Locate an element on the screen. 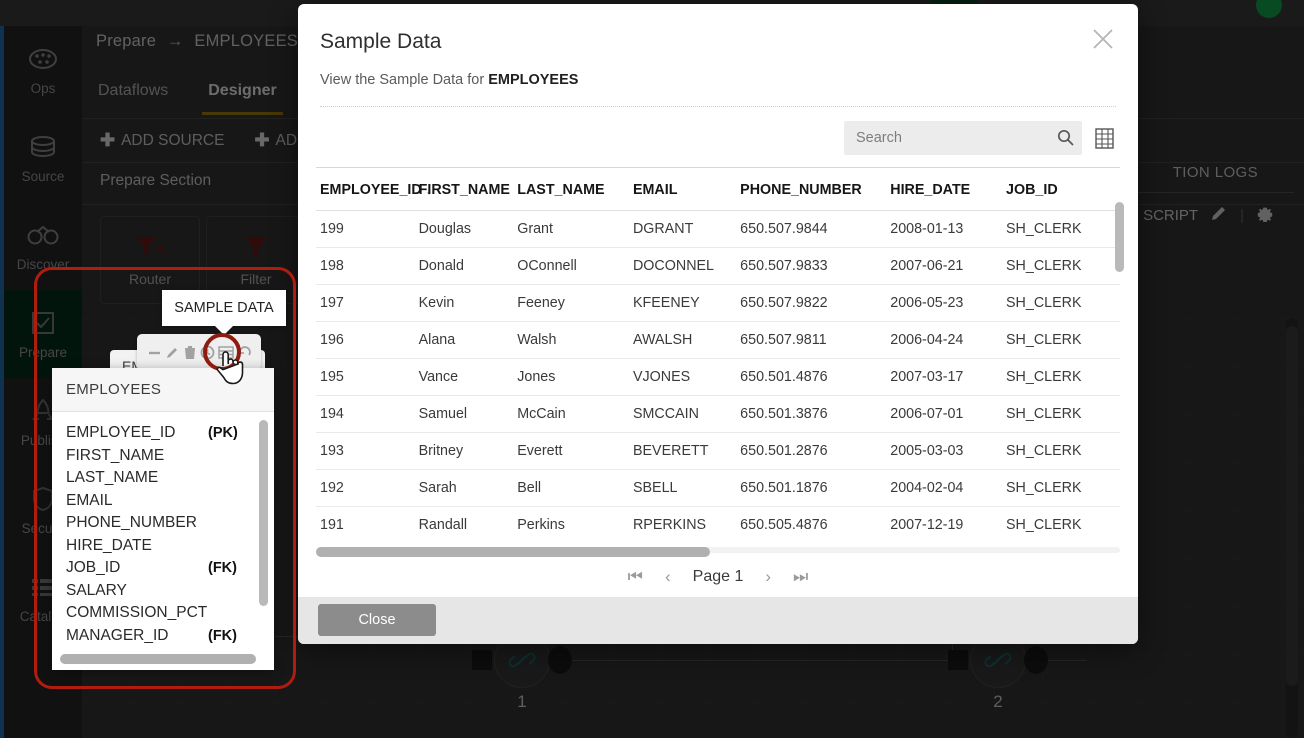 Image resolution: width=1304 pixels, height=738 pixels. designer-toolbar: ✚ ADD SOURCE ✚ AD is located at coordinates (198, 140).